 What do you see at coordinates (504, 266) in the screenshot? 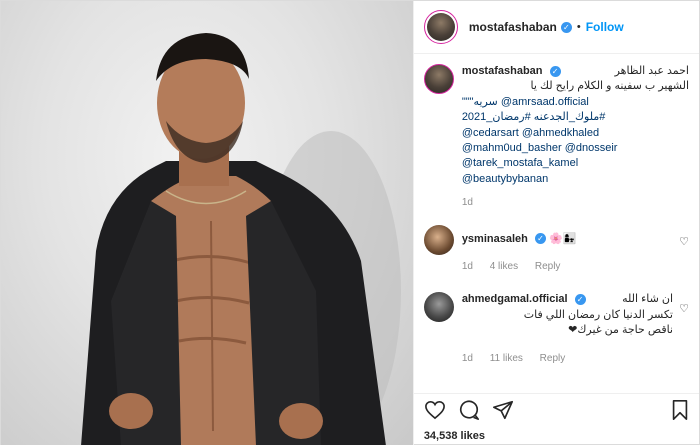
I see `comment-likes: 4 likes` at bounding box center [504, 266].